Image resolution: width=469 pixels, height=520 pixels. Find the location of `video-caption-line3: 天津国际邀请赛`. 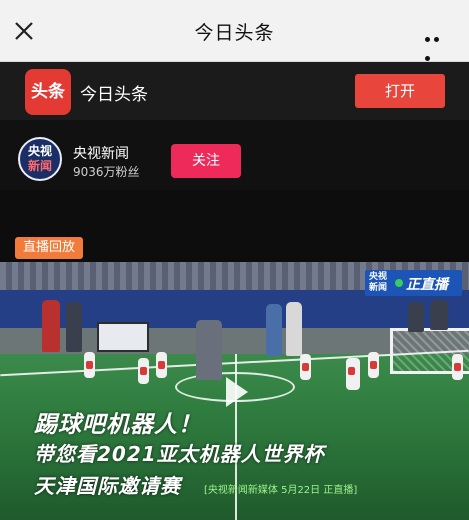

video-caption-line3: 天津国际邀请赛 is located at coordinates (107, 486).